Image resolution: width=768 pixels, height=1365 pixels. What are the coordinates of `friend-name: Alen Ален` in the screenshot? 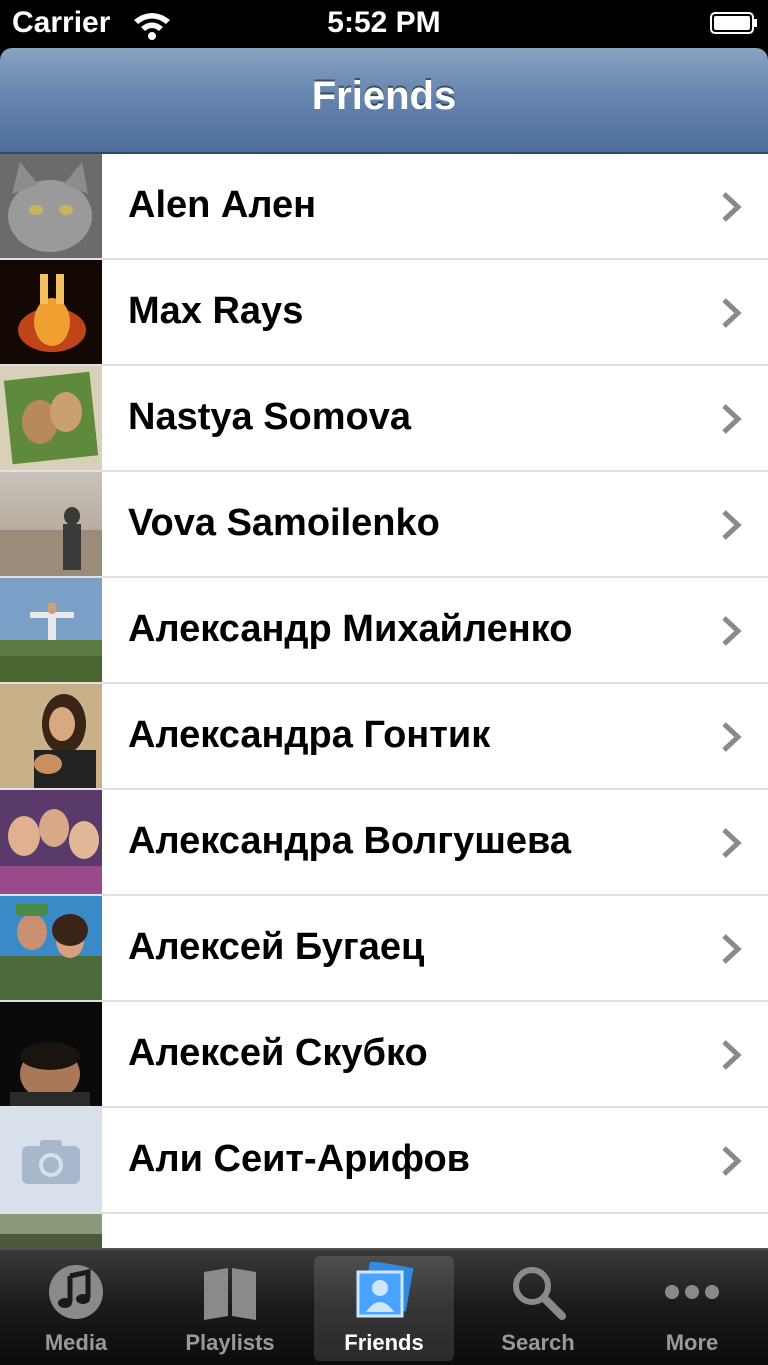 It's located at (222, 205).